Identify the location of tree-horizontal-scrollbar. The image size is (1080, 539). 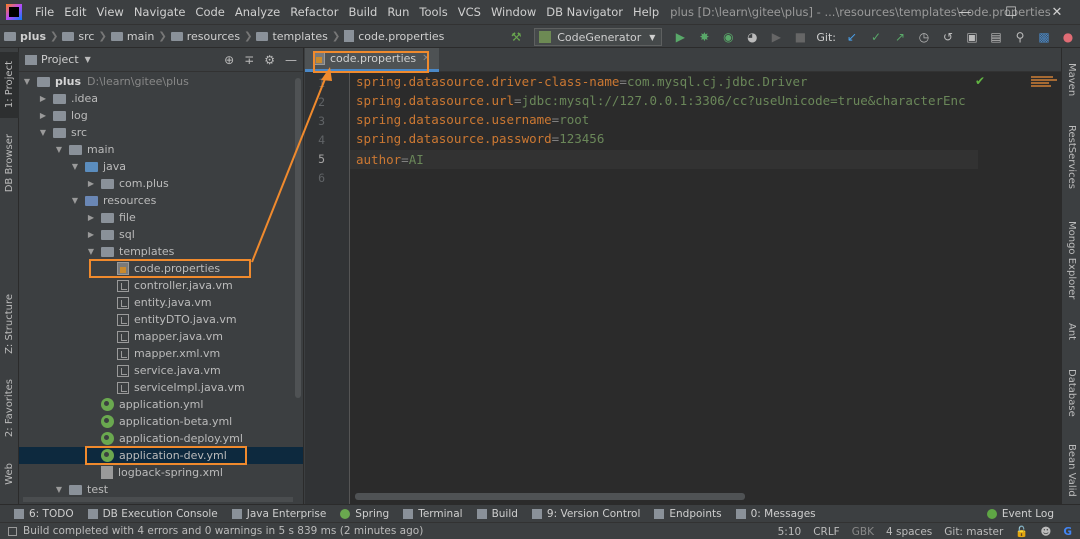
(158, 499).